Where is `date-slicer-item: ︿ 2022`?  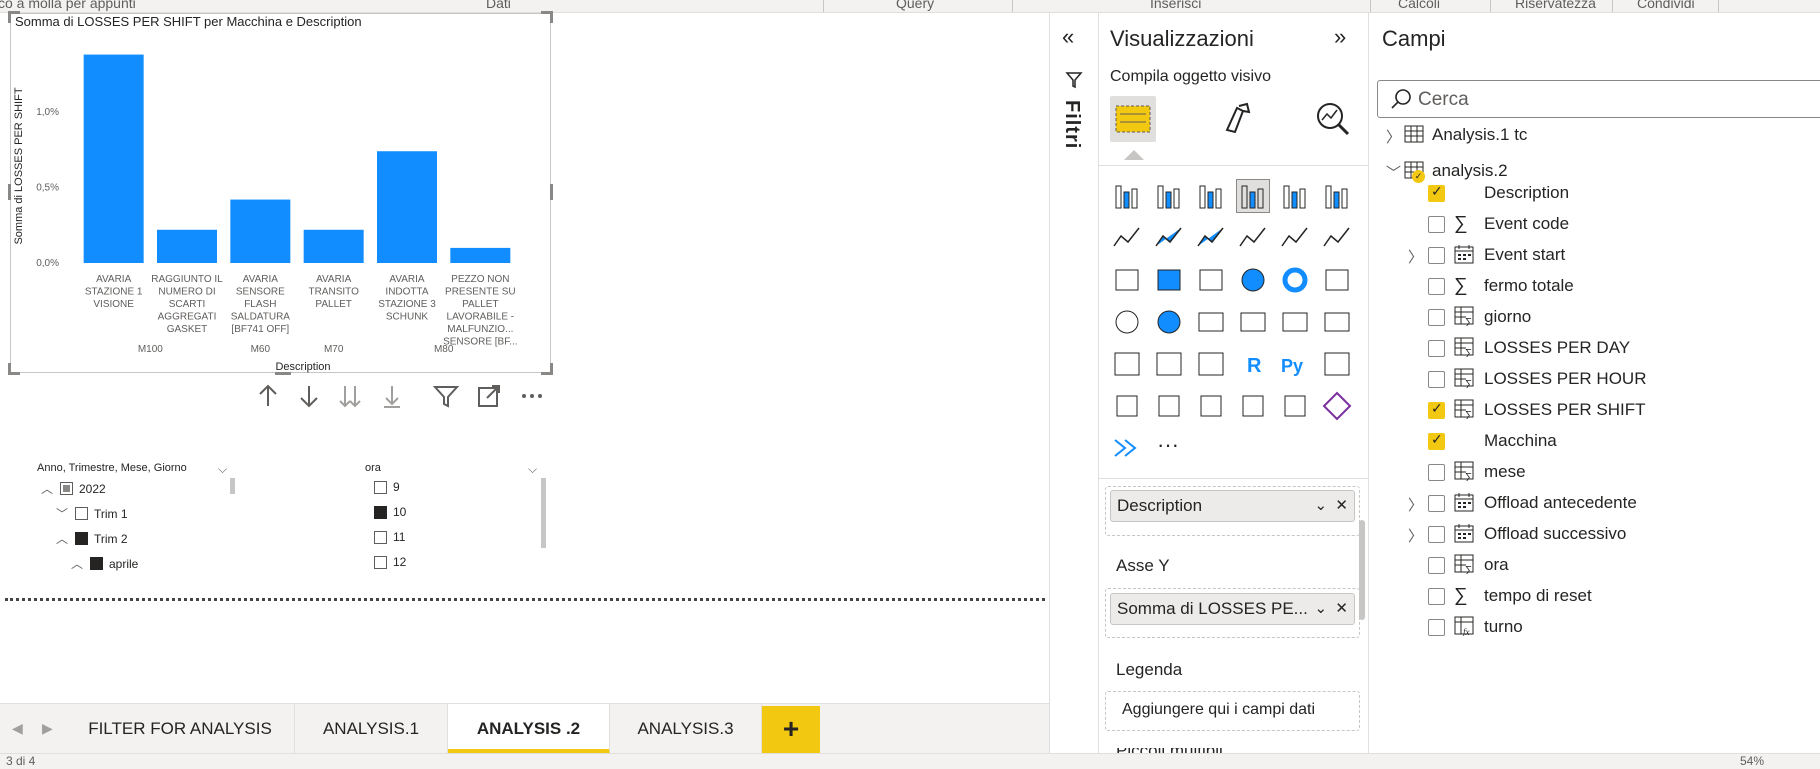
date-slicer-item: ︿ 2022 is located at coordinates (73, 488).